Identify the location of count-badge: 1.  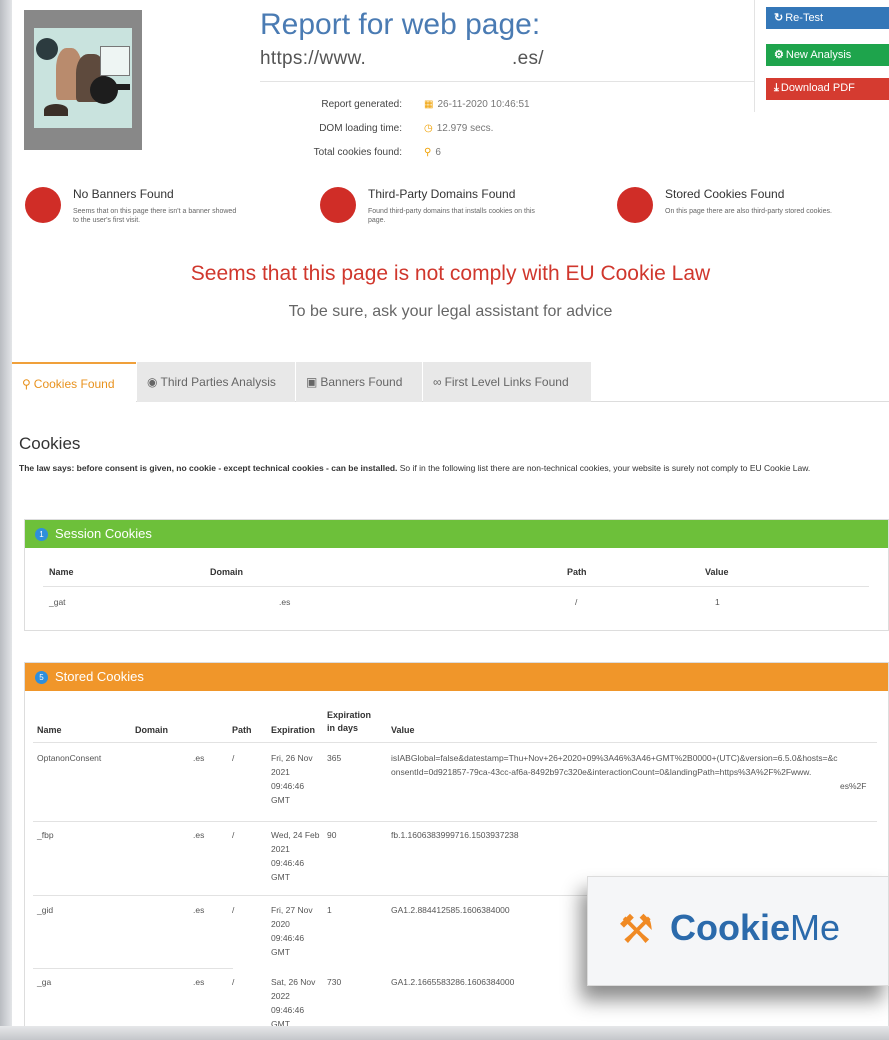
(41, 534).